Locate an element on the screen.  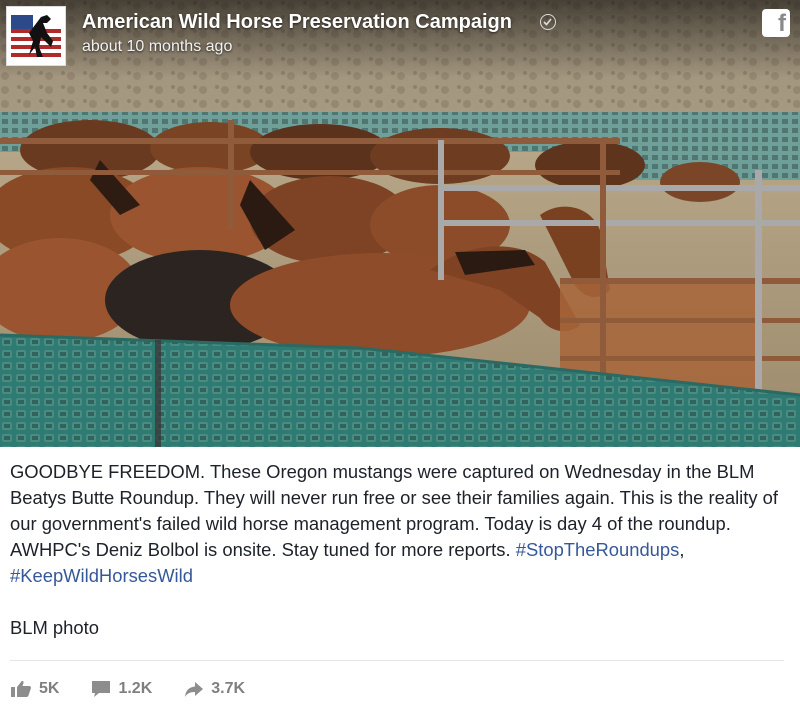
shares-stat: 3.7K is located at coordinates (214, 689).